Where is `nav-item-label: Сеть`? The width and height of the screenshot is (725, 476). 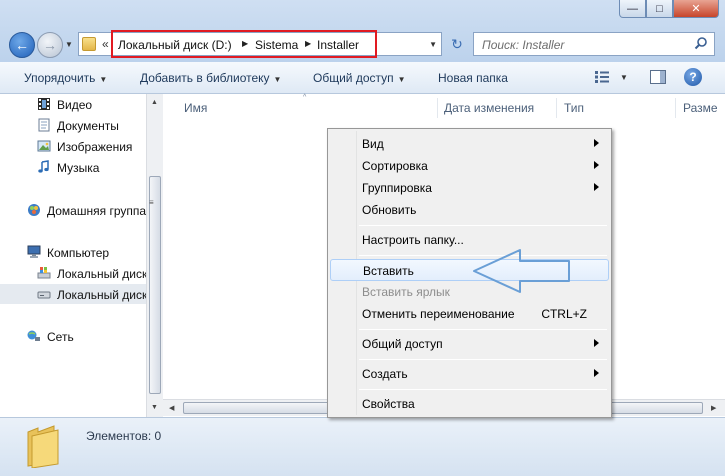 nav-item-label: Сеть is located at coordinates (60, 337).